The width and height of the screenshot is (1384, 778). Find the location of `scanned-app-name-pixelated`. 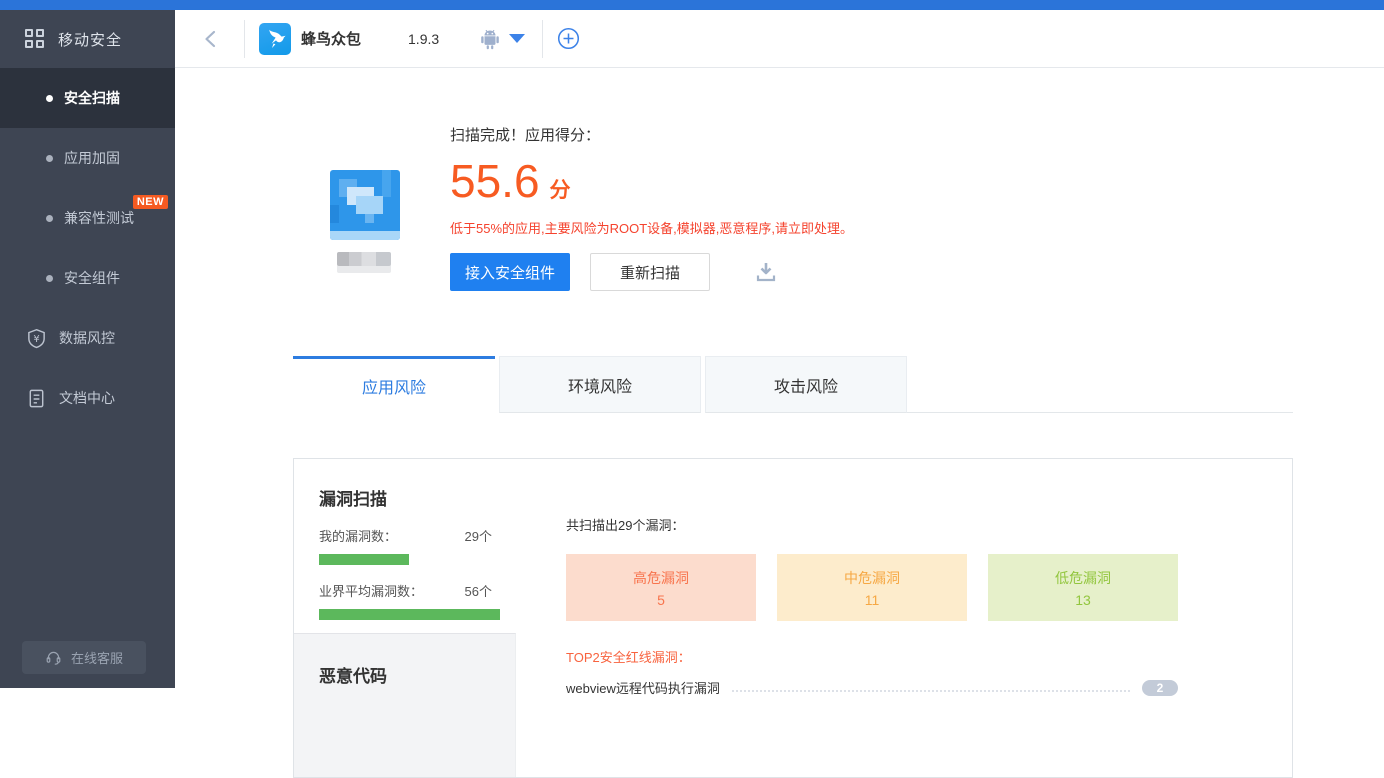

scanned-app-name-pixelated is located at coordinates (364, 259).